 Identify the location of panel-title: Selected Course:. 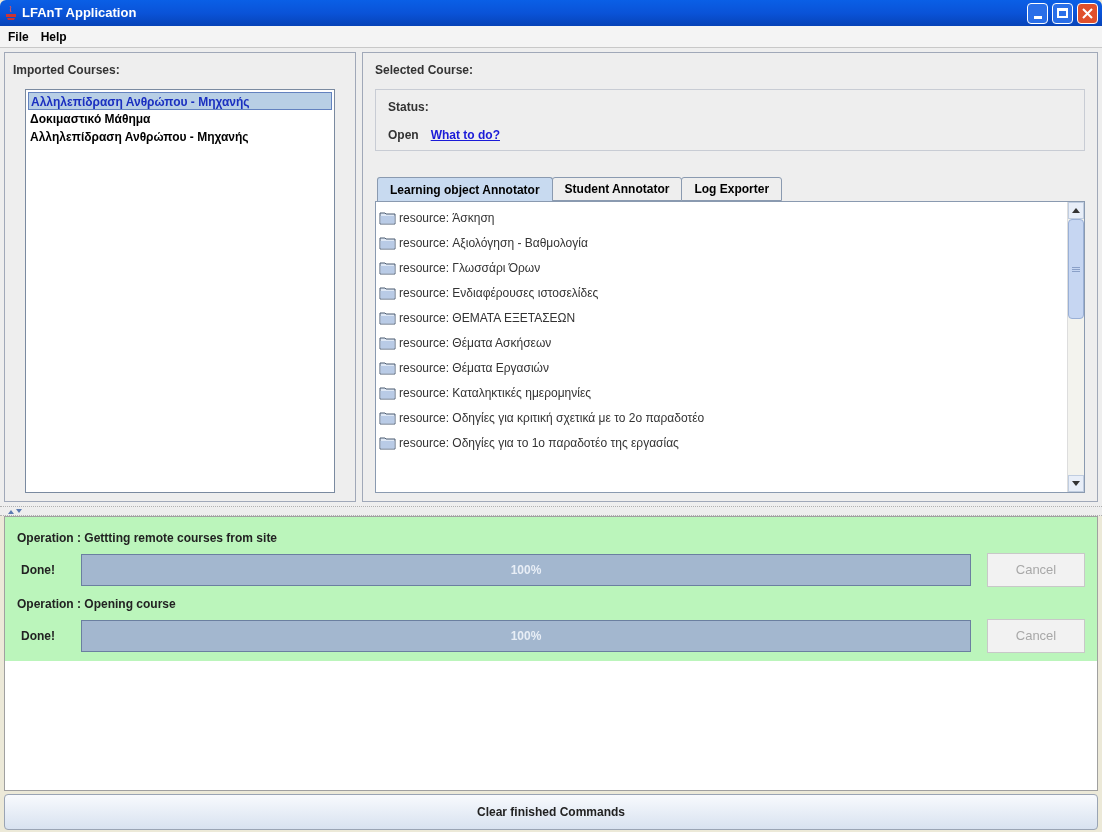
(425, 70).